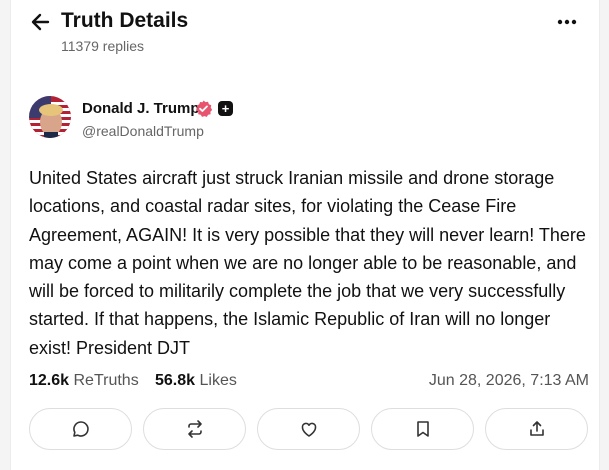 The width and height of the screenshot is (609, 470). I want to click on likes-count: 56.8k, so click(175, 380).